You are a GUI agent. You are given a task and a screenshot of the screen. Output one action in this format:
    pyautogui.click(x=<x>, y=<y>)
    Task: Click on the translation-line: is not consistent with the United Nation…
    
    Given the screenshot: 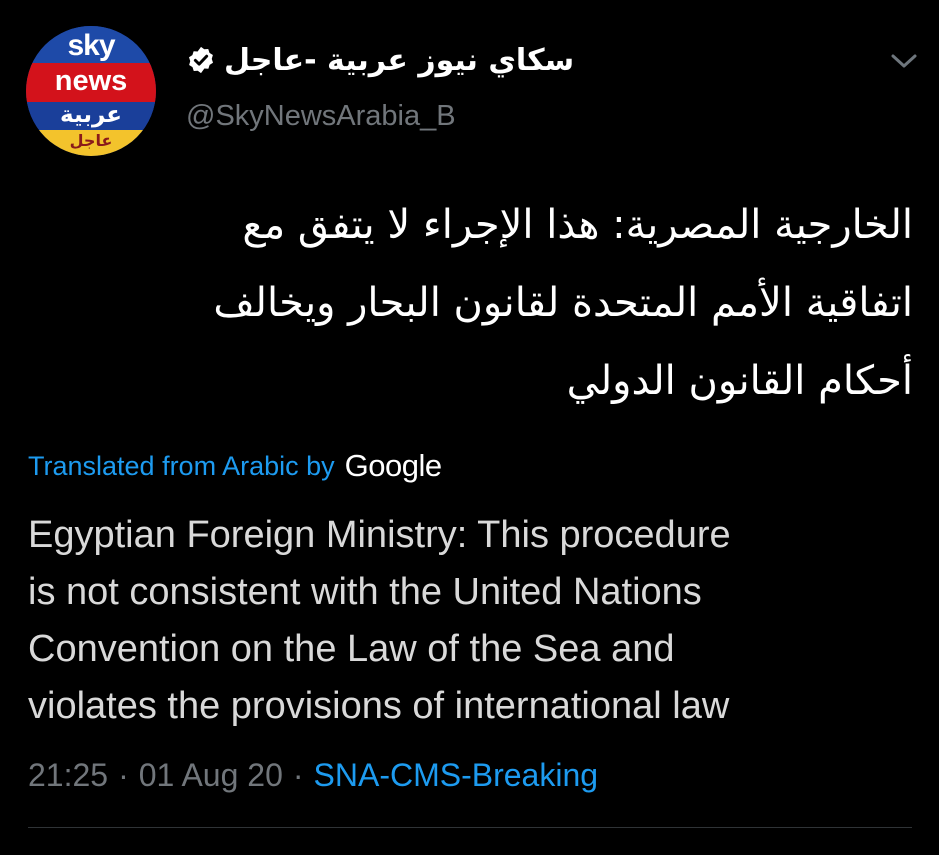 What is the action you would take?
    pyautogui.click(x=365, y=592)
    